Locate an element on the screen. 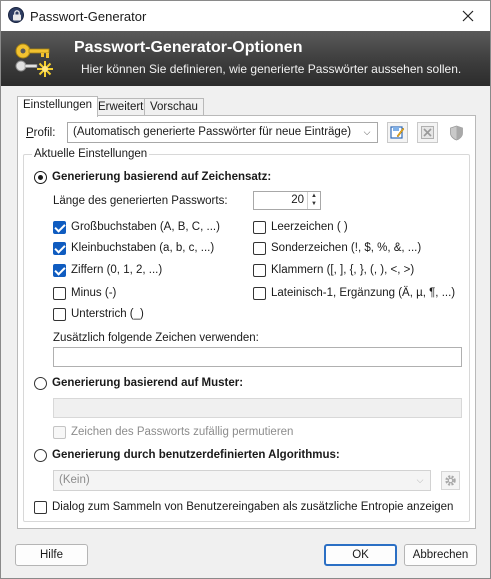  banner-title: Passwort-Generator-Optionen is located at coordinates (188, 47).